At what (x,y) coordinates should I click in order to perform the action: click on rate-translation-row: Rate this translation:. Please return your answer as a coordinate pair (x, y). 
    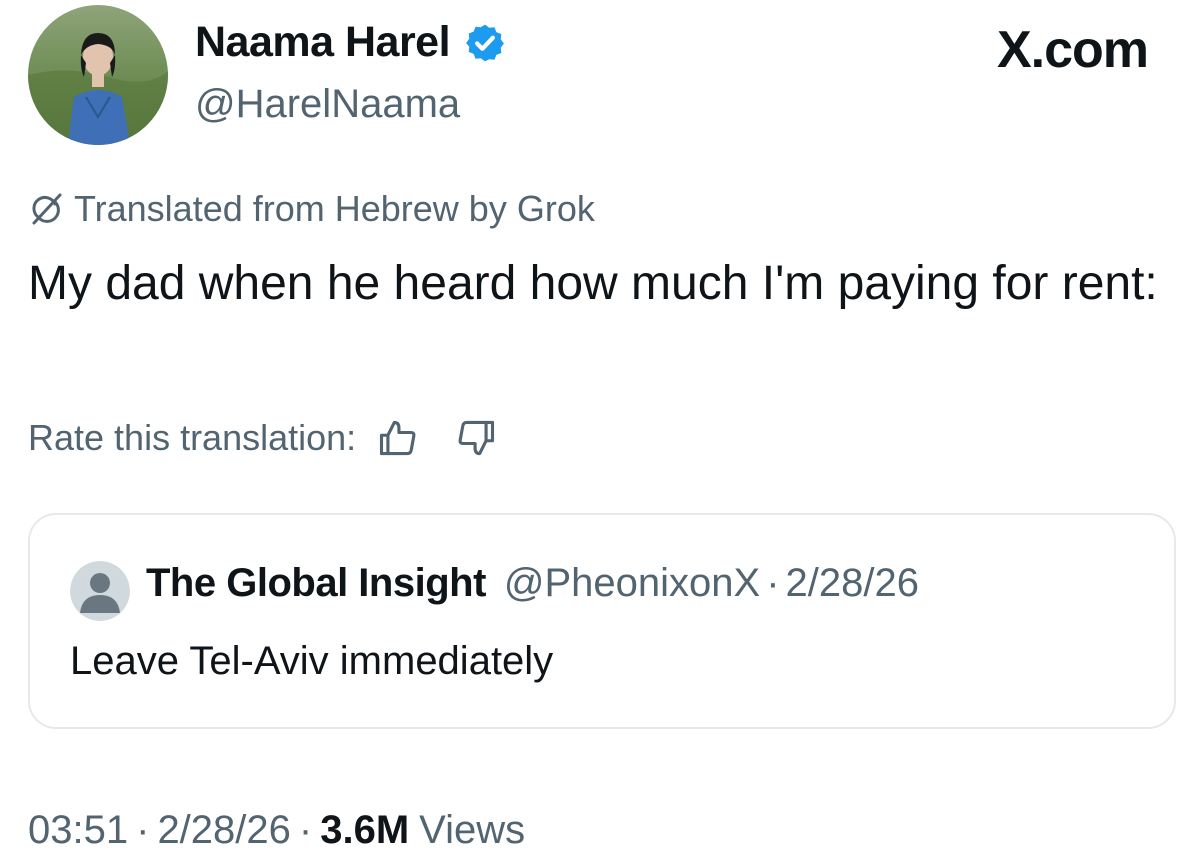
    Looking at the image, I should click on (263, 438).